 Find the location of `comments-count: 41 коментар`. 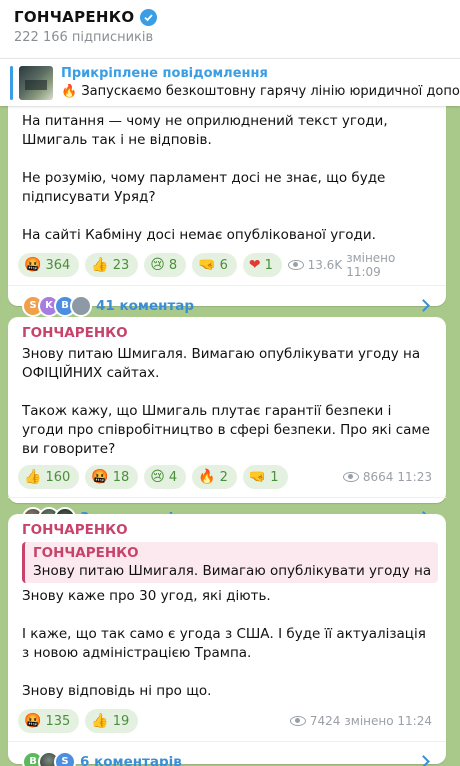

comments-count: 41 коментар is located at coordinates (145, 305).